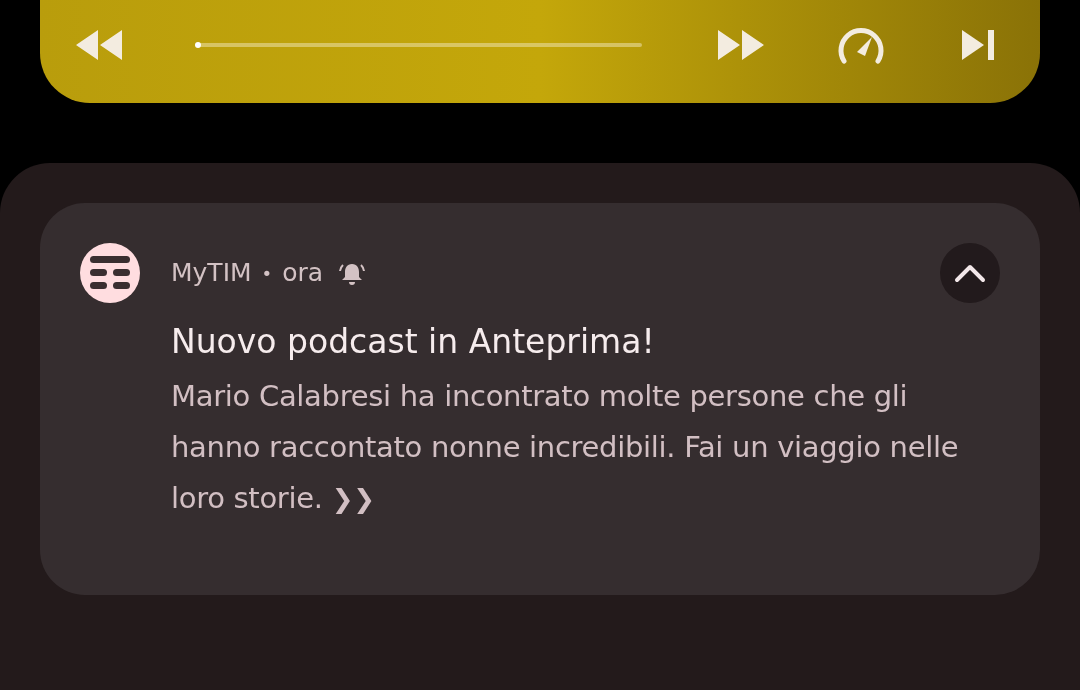 The height and width of the screenshot is (690, 1080). Describe the element at coordinates (353, 499) in the screenshot. I see `more-link: ❯❯` at that location.